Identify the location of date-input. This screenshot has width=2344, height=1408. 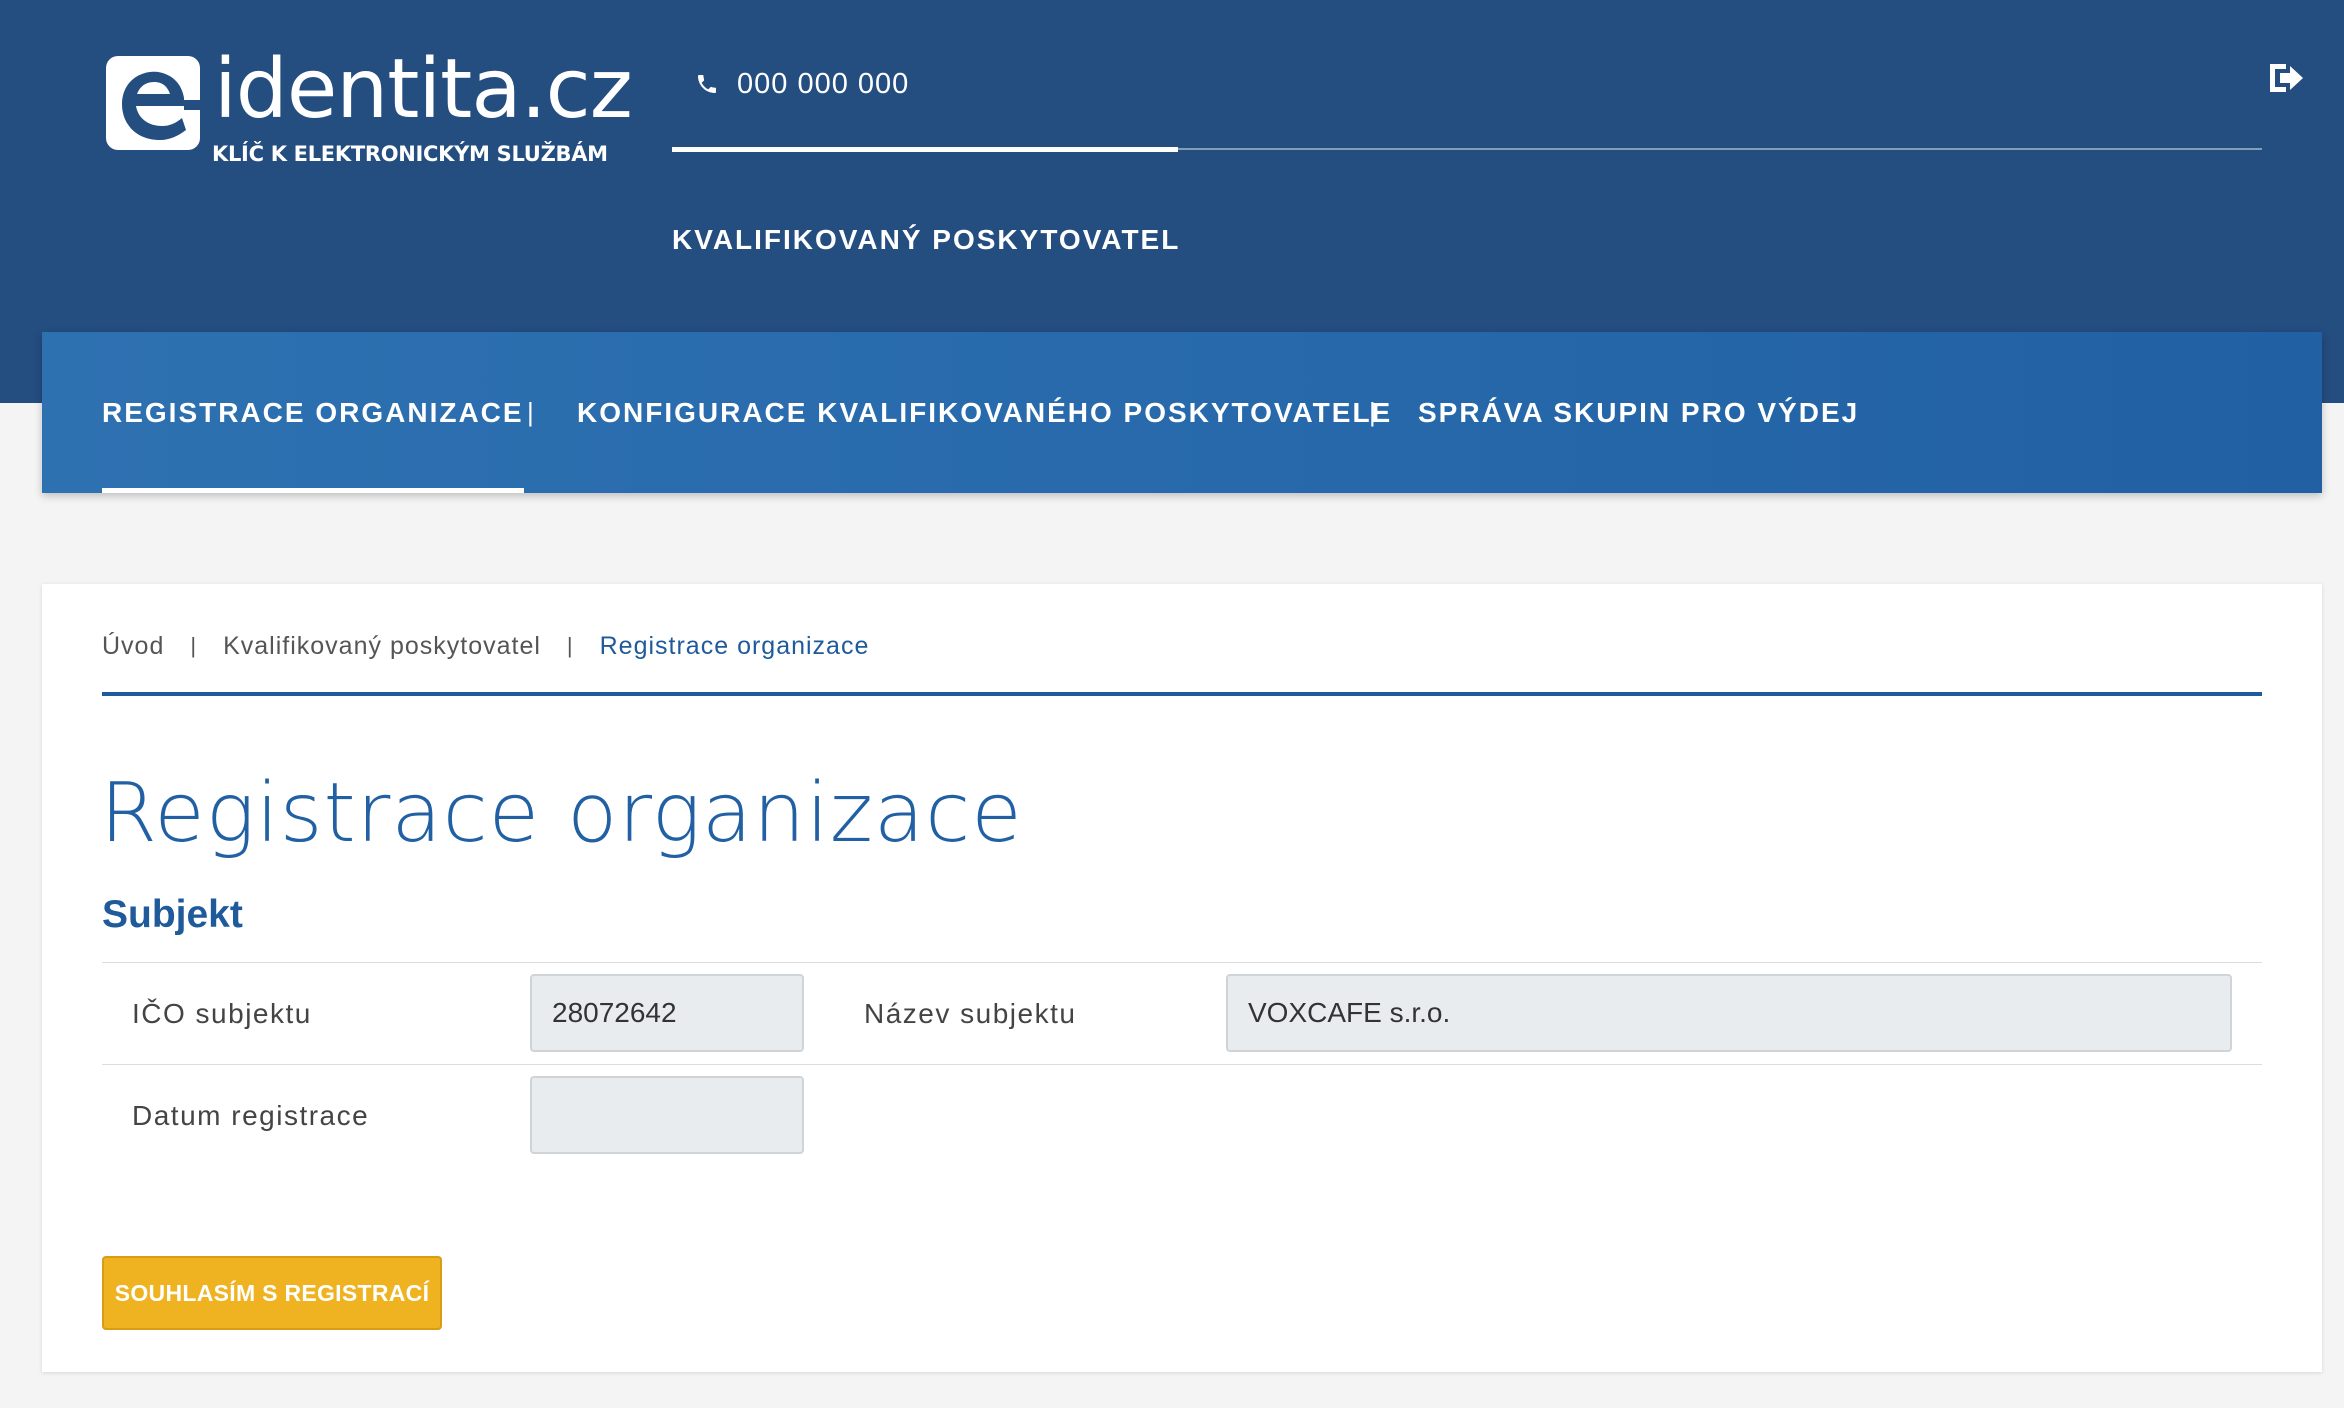
(667, 1115).